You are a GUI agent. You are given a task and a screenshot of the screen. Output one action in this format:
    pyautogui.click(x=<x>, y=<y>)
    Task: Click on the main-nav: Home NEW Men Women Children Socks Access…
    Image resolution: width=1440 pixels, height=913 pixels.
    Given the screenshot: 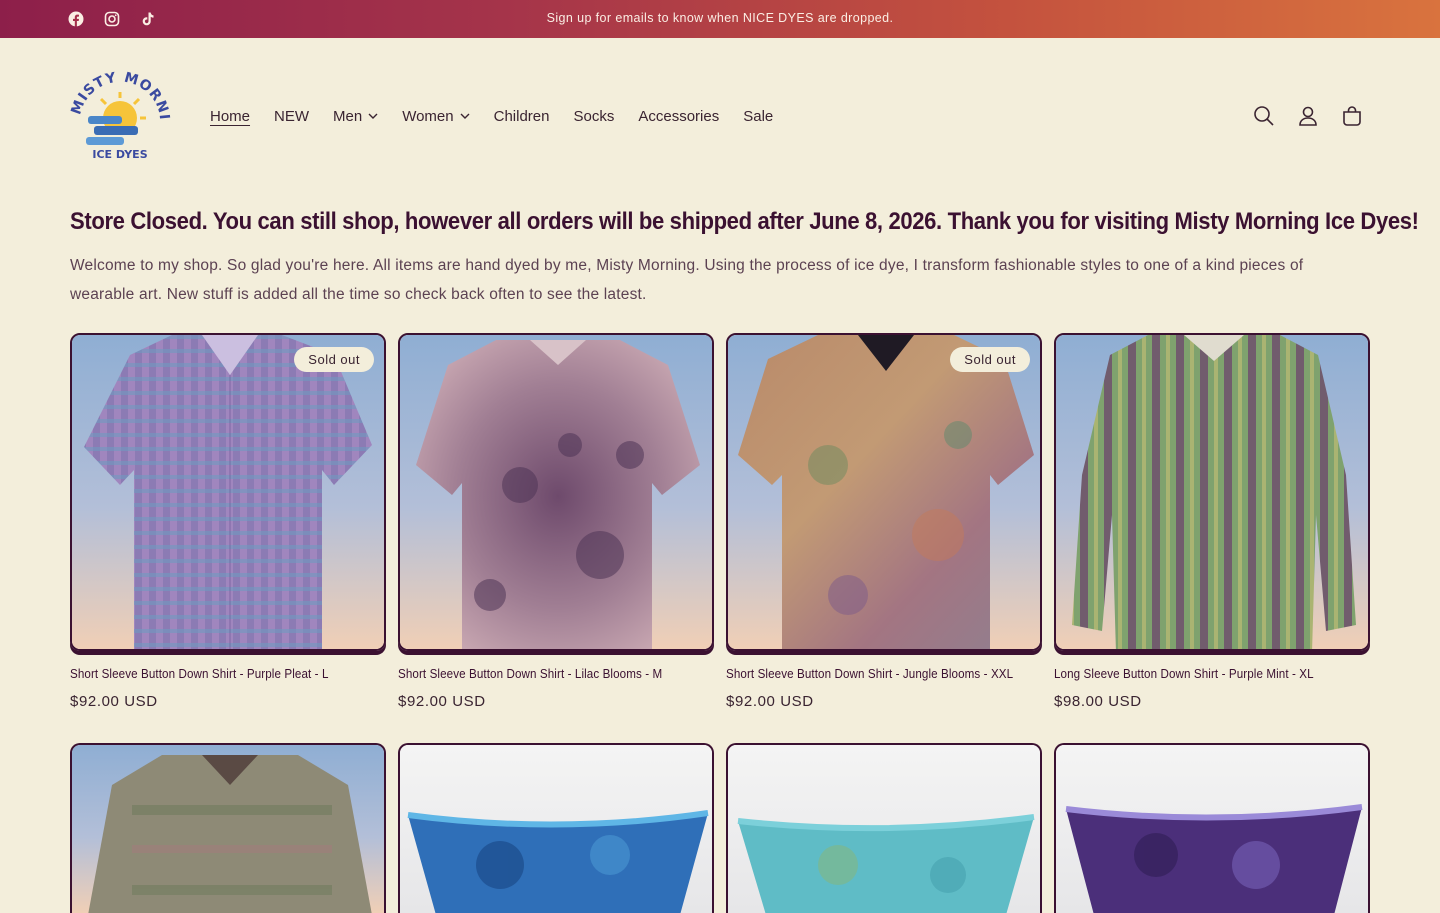 What is the action you would take?
    pyautogui.click(x=491, y=116)
    